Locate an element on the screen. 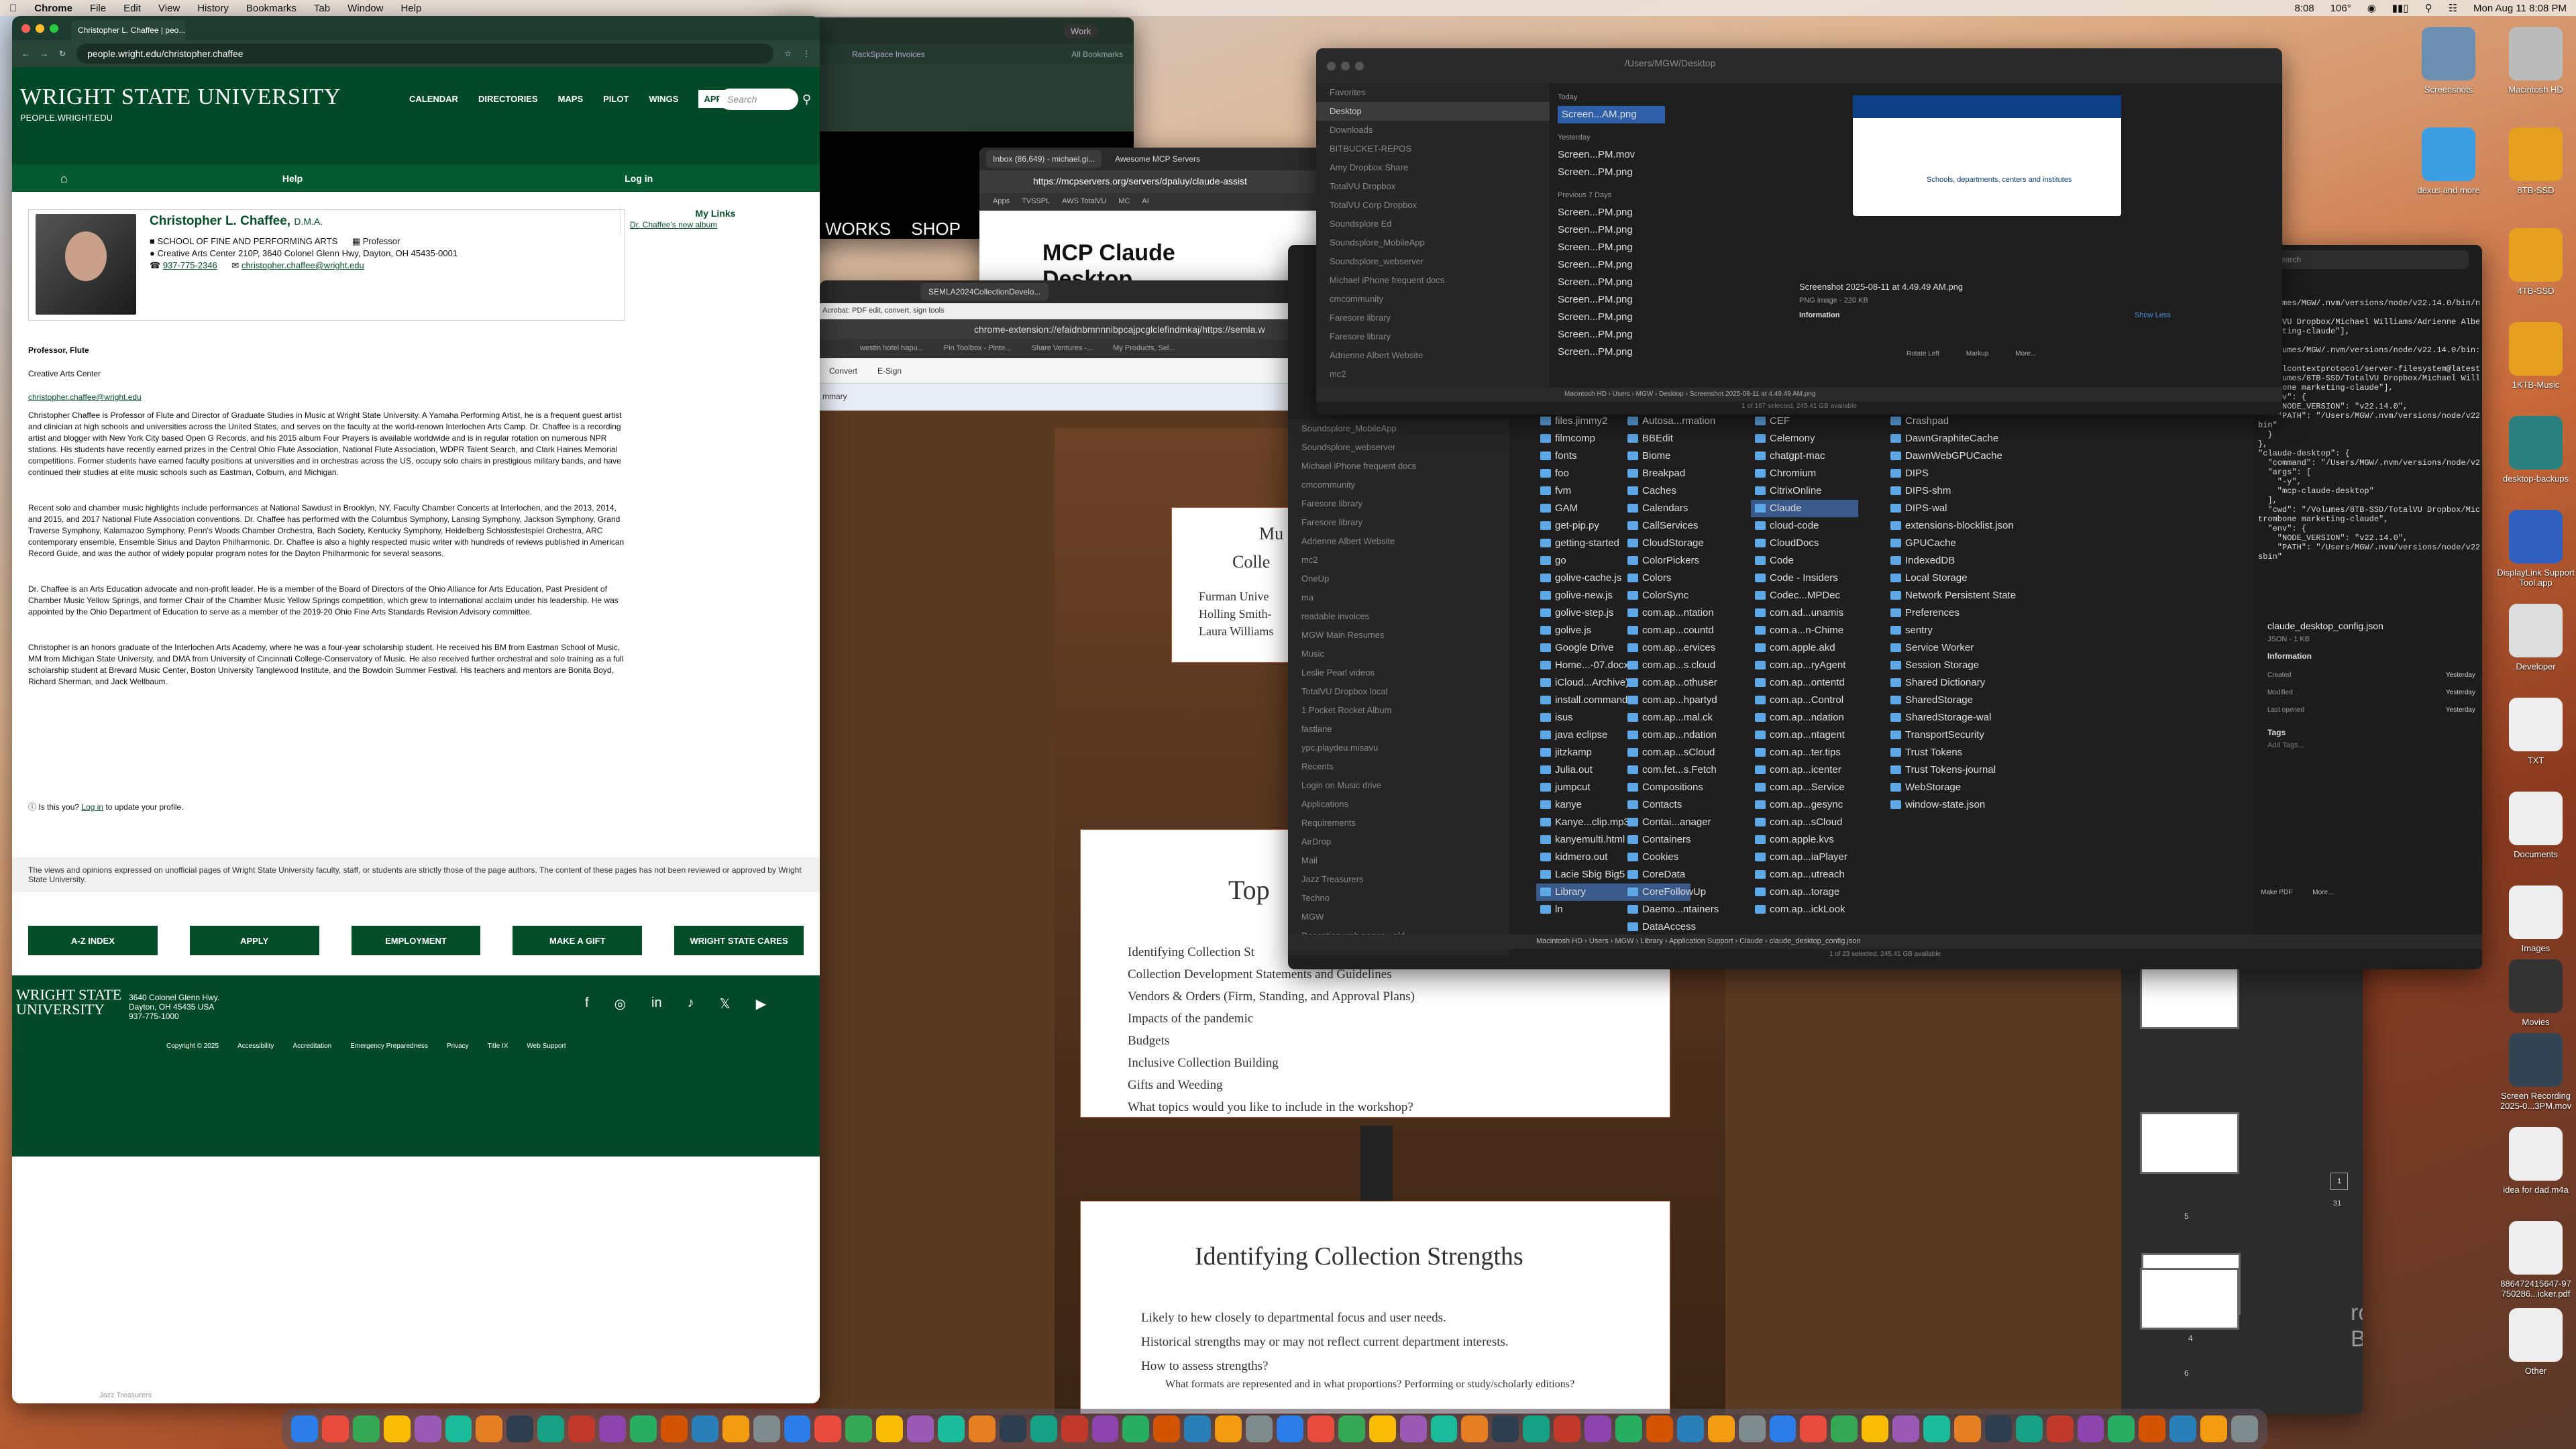 The width and height of the screenshot is (2576, 1449). file-item: Screen...PM.png is located at coordinates (1611, 247).